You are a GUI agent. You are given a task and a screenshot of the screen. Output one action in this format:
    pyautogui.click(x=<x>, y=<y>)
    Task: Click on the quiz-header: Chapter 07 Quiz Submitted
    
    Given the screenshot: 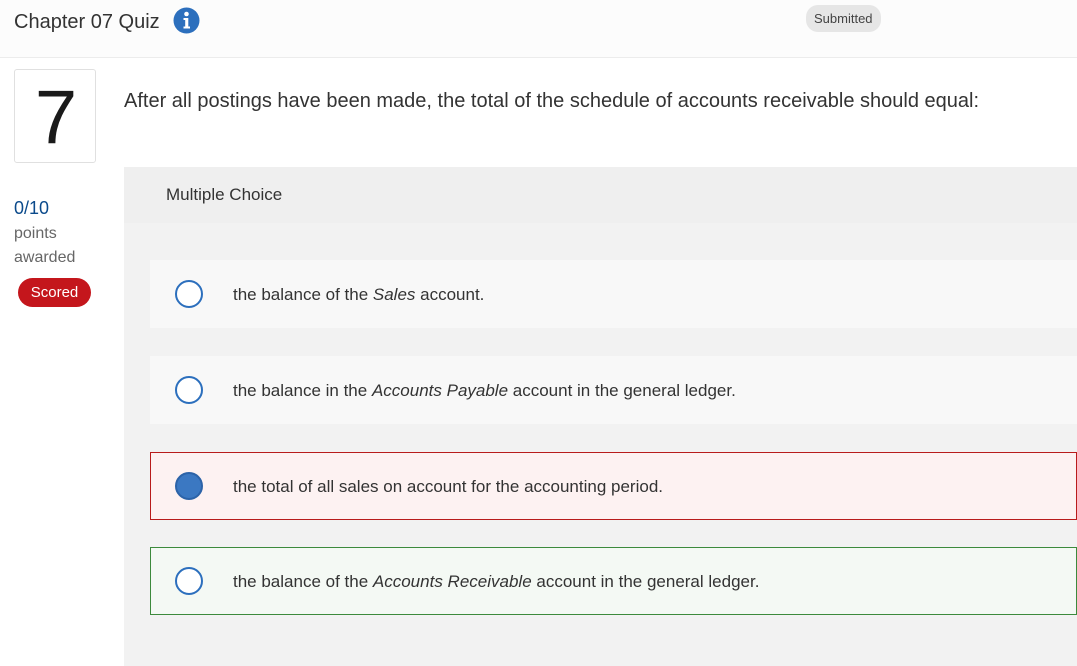 What is the action you would take?
    pyautogui.click(x=538, y=29)
    